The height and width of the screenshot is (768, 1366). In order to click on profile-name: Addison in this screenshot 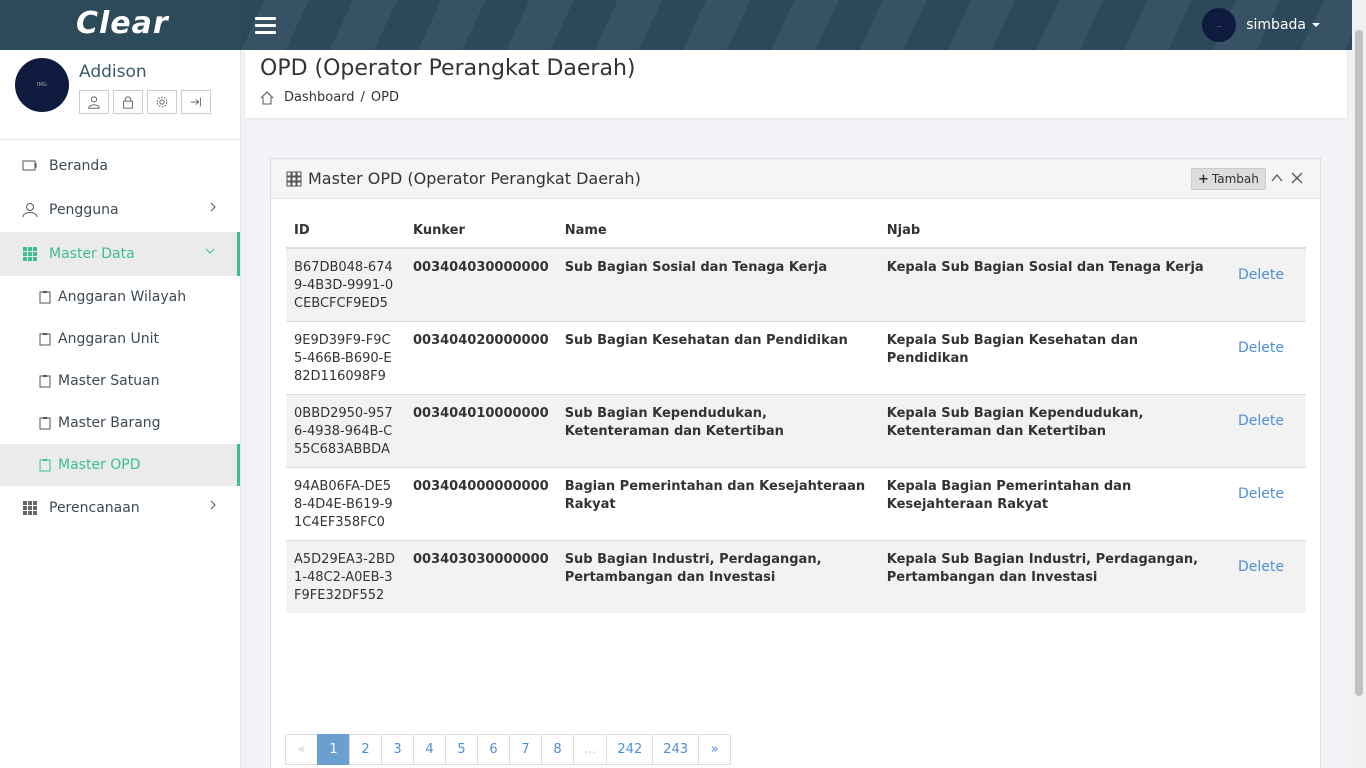, I will do `click(113, 72)`.